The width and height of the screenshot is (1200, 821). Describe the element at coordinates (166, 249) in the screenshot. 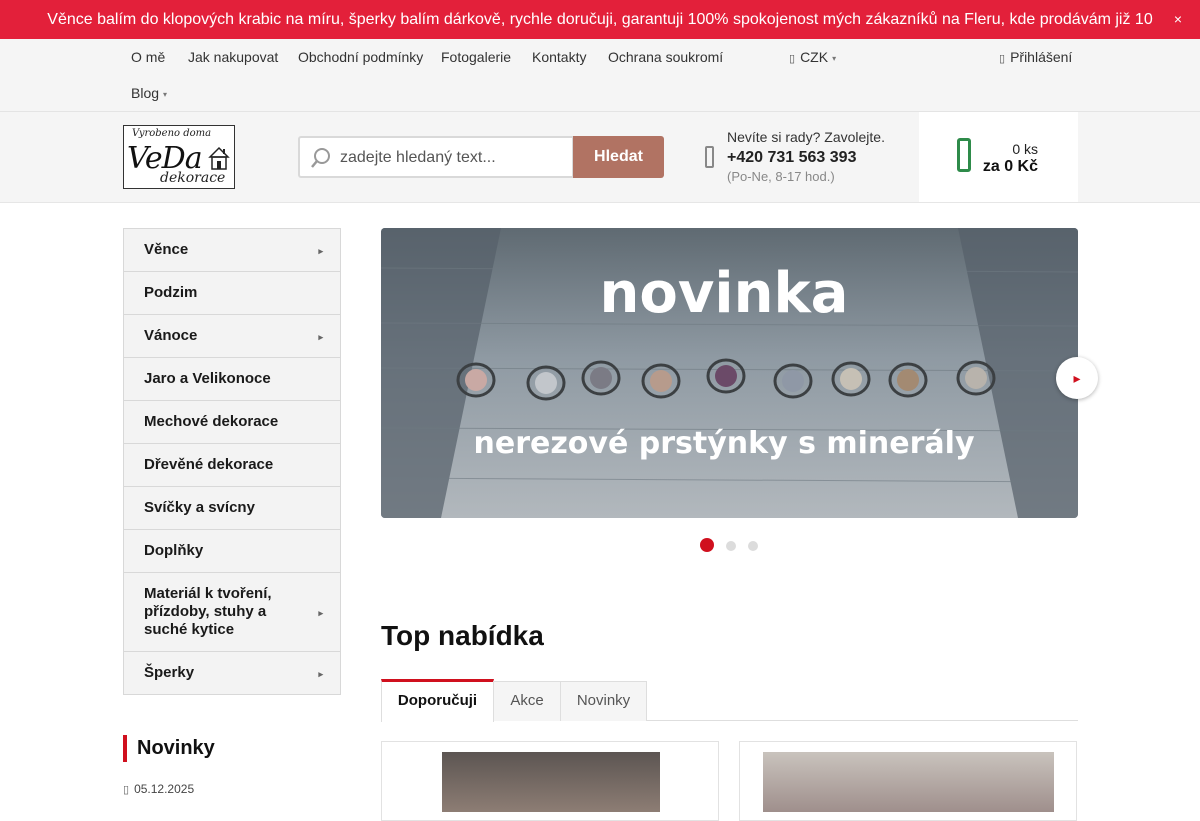

I see `category-label: Věnce` at that location.